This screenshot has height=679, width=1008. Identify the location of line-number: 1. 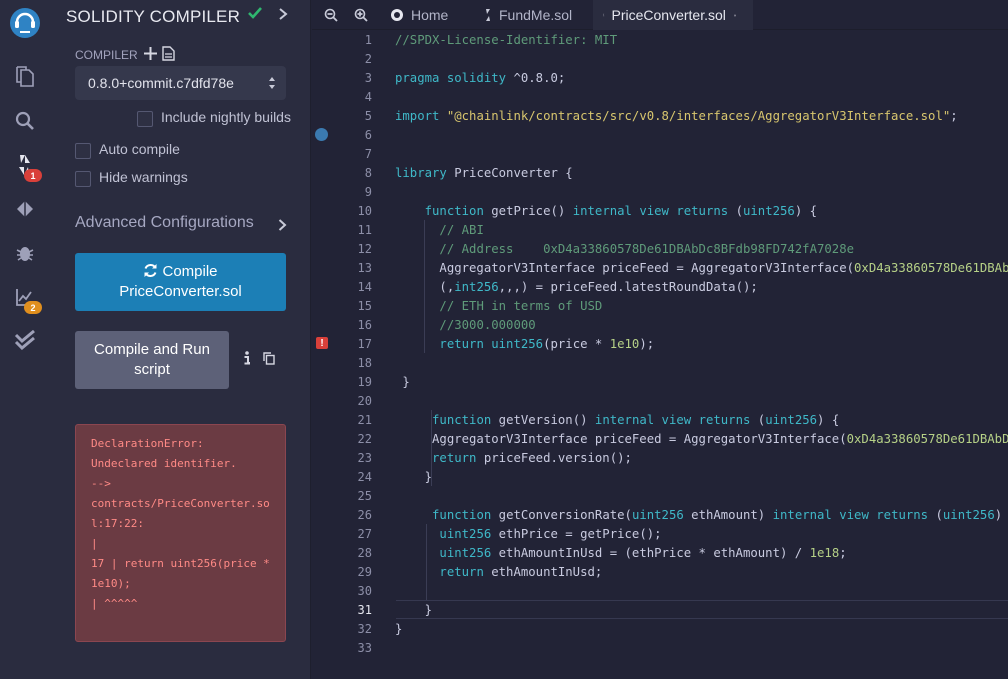
(368, 40).